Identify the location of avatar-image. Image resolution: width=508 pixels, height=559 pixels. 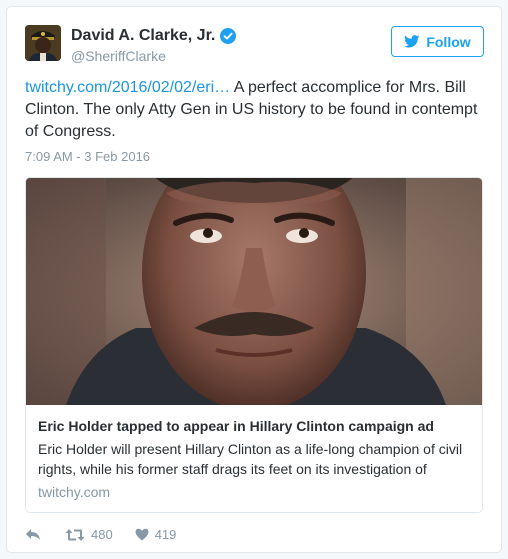
(43, 43).